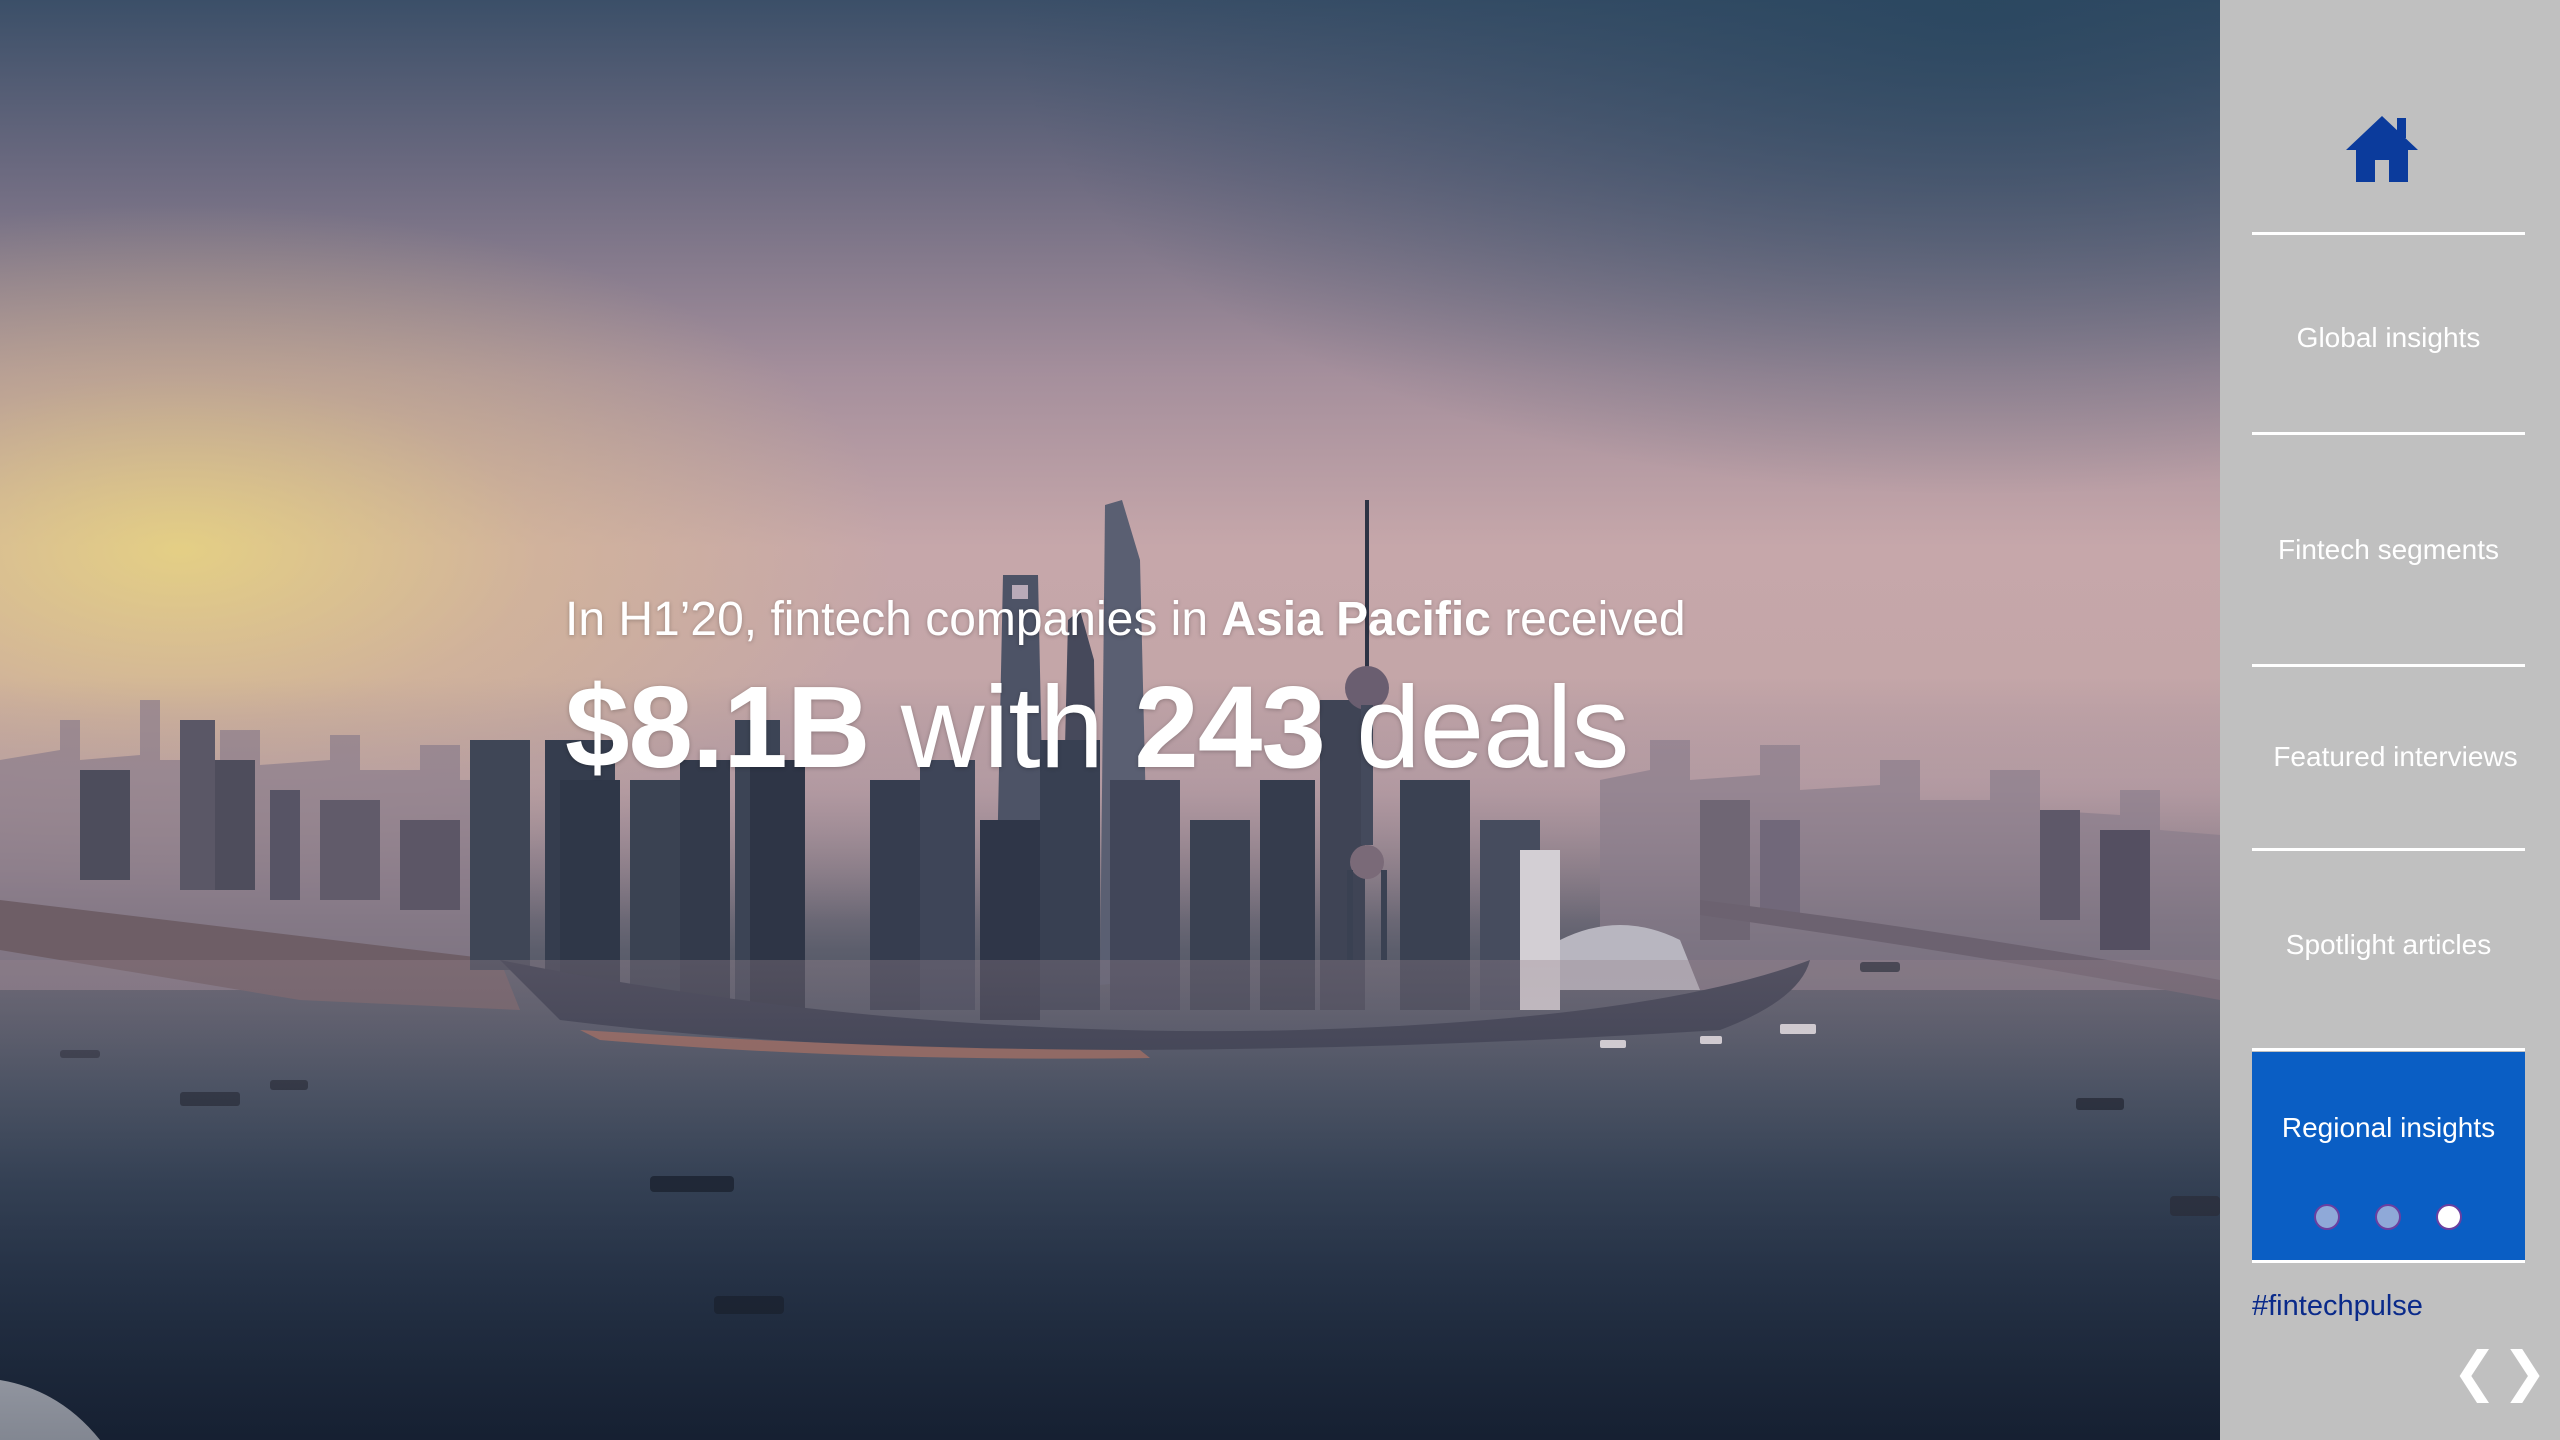  What do you see at coordinates (2388, 1127) in the screenshot?
I see `nav-regional-insights-label: Regional insights` at bounding box center [2388, 1127].